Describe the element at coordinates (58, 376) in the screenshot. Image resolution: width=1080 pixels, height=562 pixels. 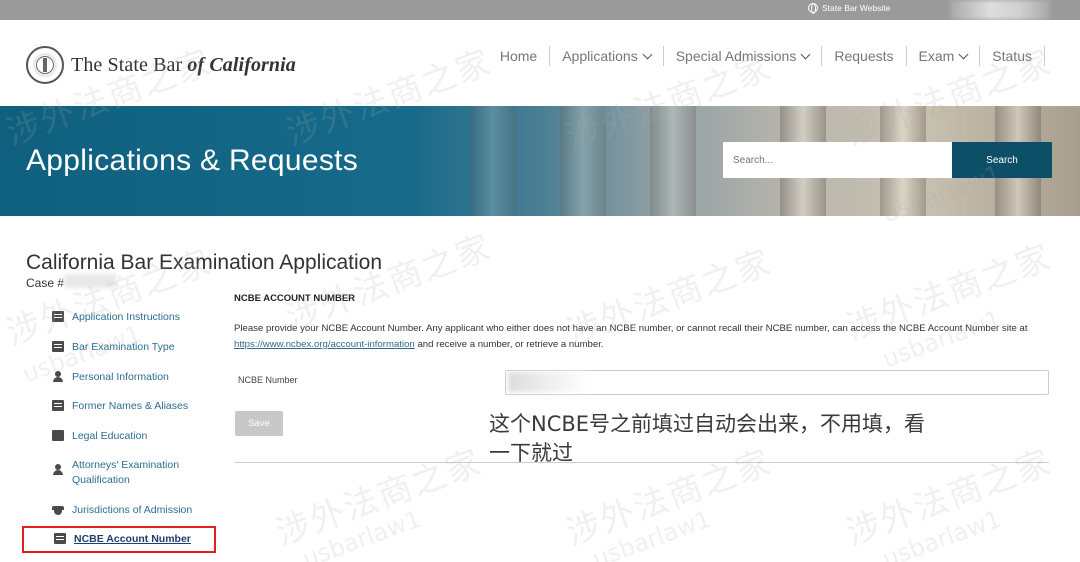
I see `person-icon` at that location.